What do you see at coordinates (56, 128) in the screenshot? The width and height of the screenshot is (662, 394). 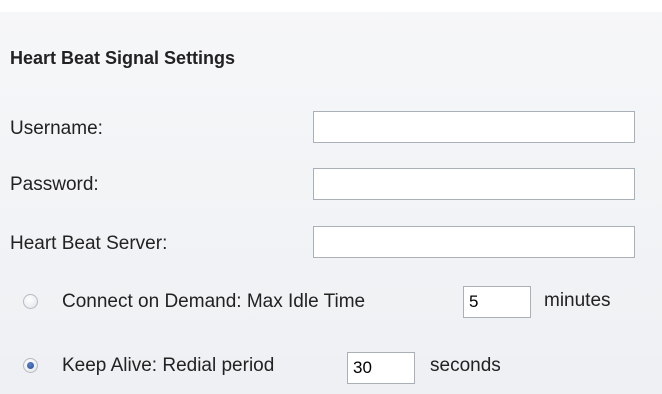 I see `username-label: Username:` at bounding box center [56, 128].